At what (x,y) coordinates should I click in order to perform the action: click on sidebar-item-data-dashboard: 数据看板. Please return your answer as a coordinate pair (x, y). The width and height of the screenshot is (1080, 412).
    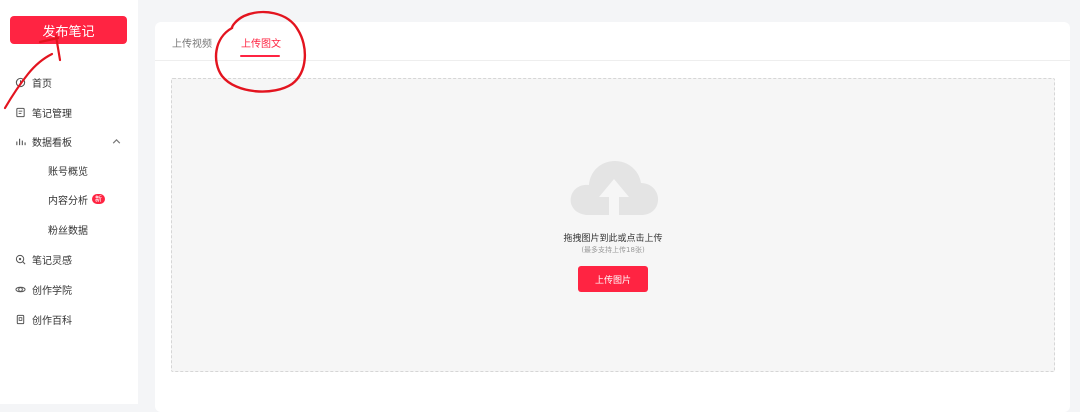
    Looking at the image, I should click on (70, 141).